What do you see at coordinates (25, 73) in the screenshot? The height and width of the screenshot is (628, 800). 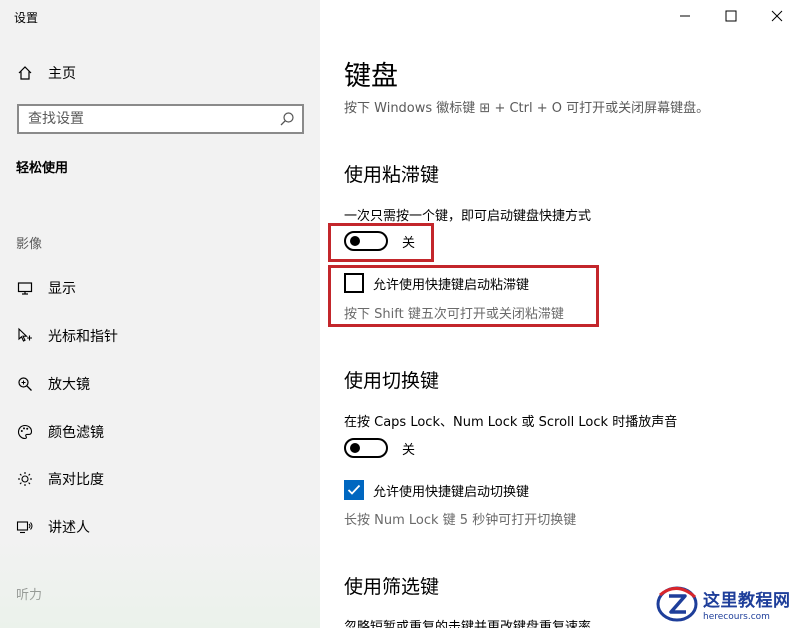 I see `home-icon` at bounding box center [25, 73].